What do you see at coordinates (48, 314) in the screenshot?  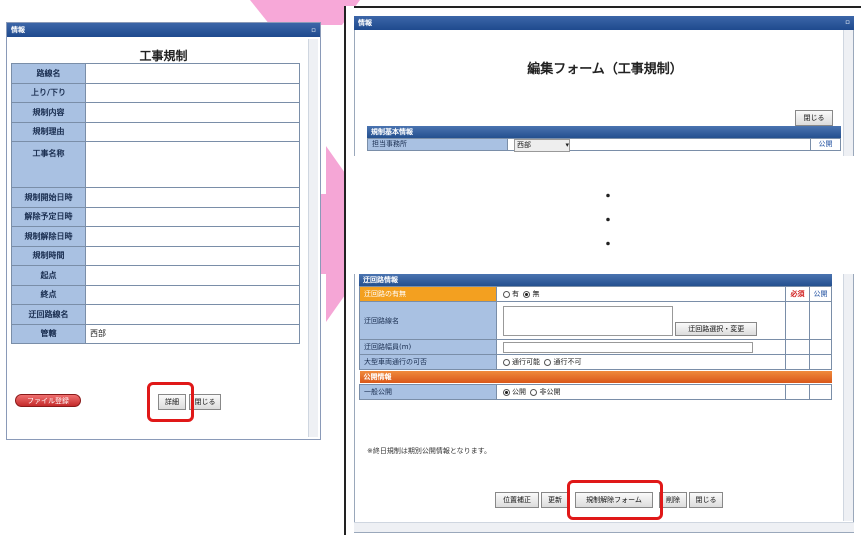 I see `row-label: 迂回路線名` at bounding box center [48, 314].